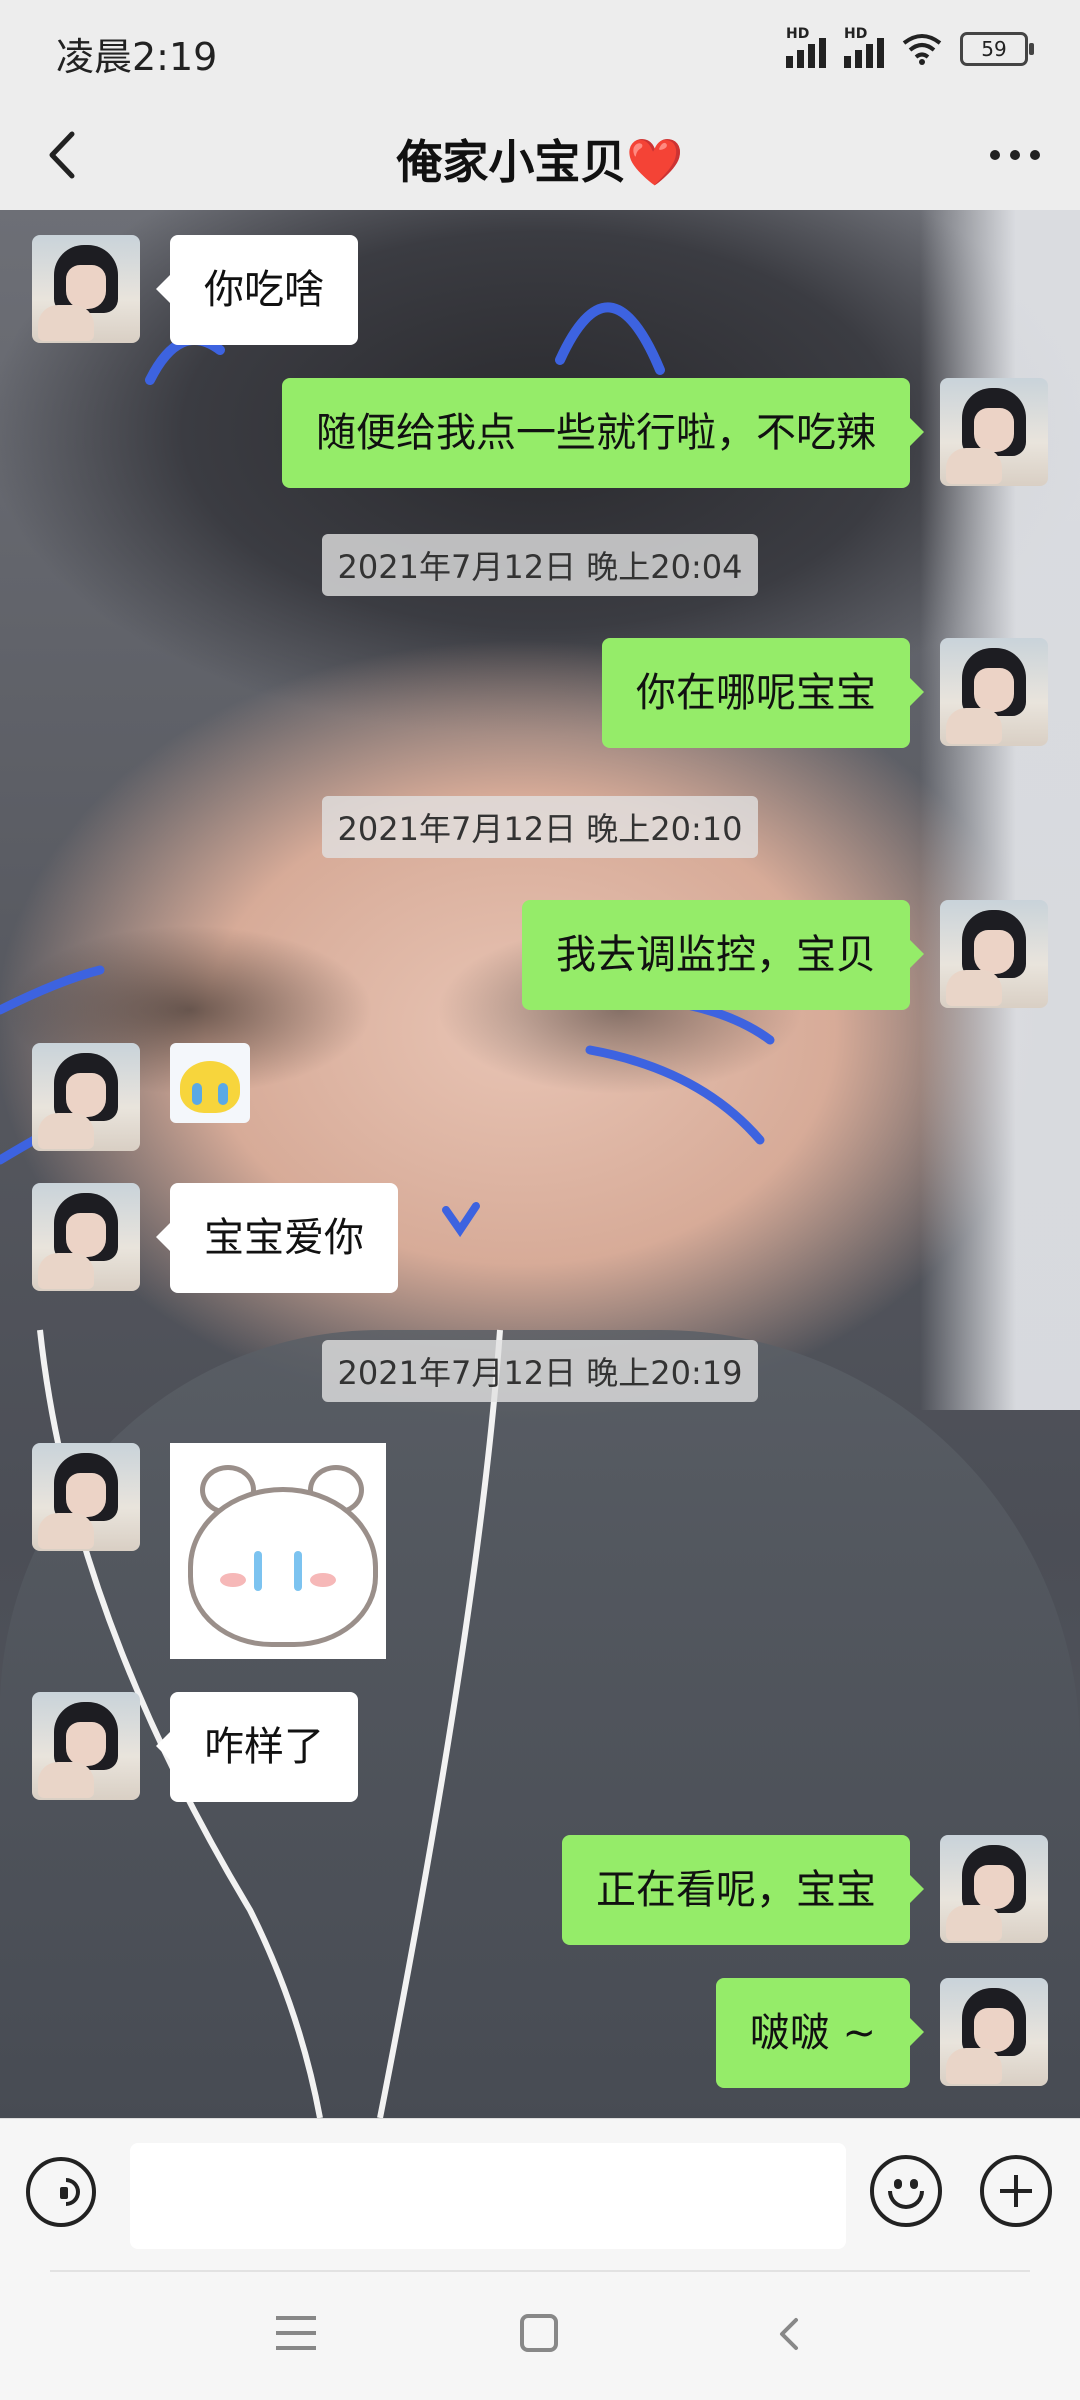 The height and width of the screenshot is (2400, 1080). Describe the element at coordinates (906, 2191) in the screenshot. I see `emoji-icon` at that location.